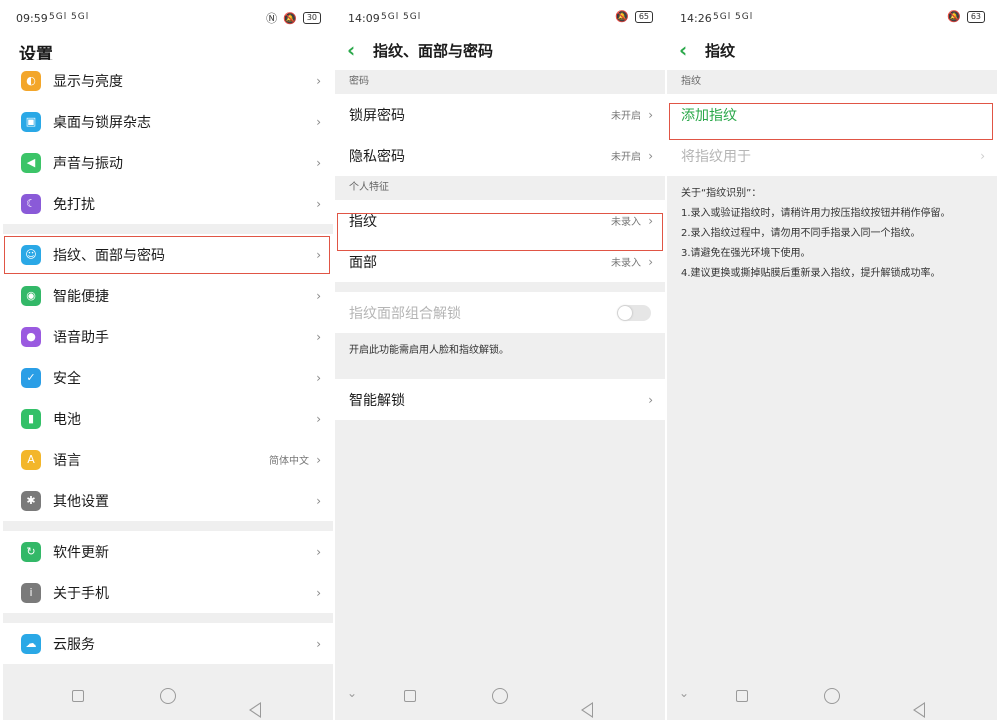 The height and width of the screenshot is (720, 1000). What do you see at coordinates (31, 643) in the screenshot?
I see `cloud-icon: ☁` at bounding box center [31, 643].